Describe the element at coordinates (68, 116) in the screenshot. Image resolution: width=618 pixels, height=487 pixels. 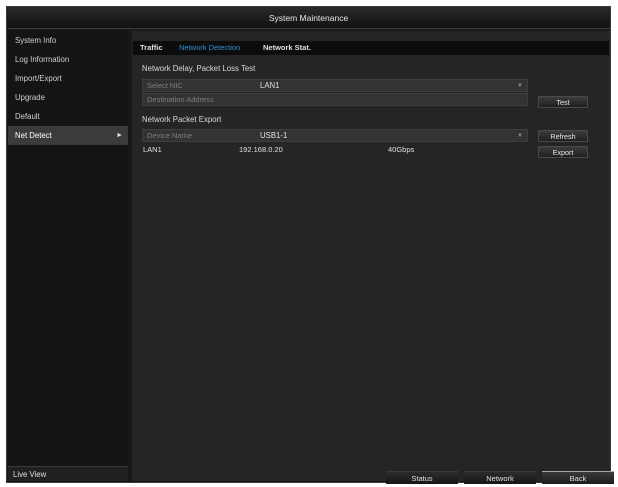
I see `sidebar-item-default: Default` at that location.